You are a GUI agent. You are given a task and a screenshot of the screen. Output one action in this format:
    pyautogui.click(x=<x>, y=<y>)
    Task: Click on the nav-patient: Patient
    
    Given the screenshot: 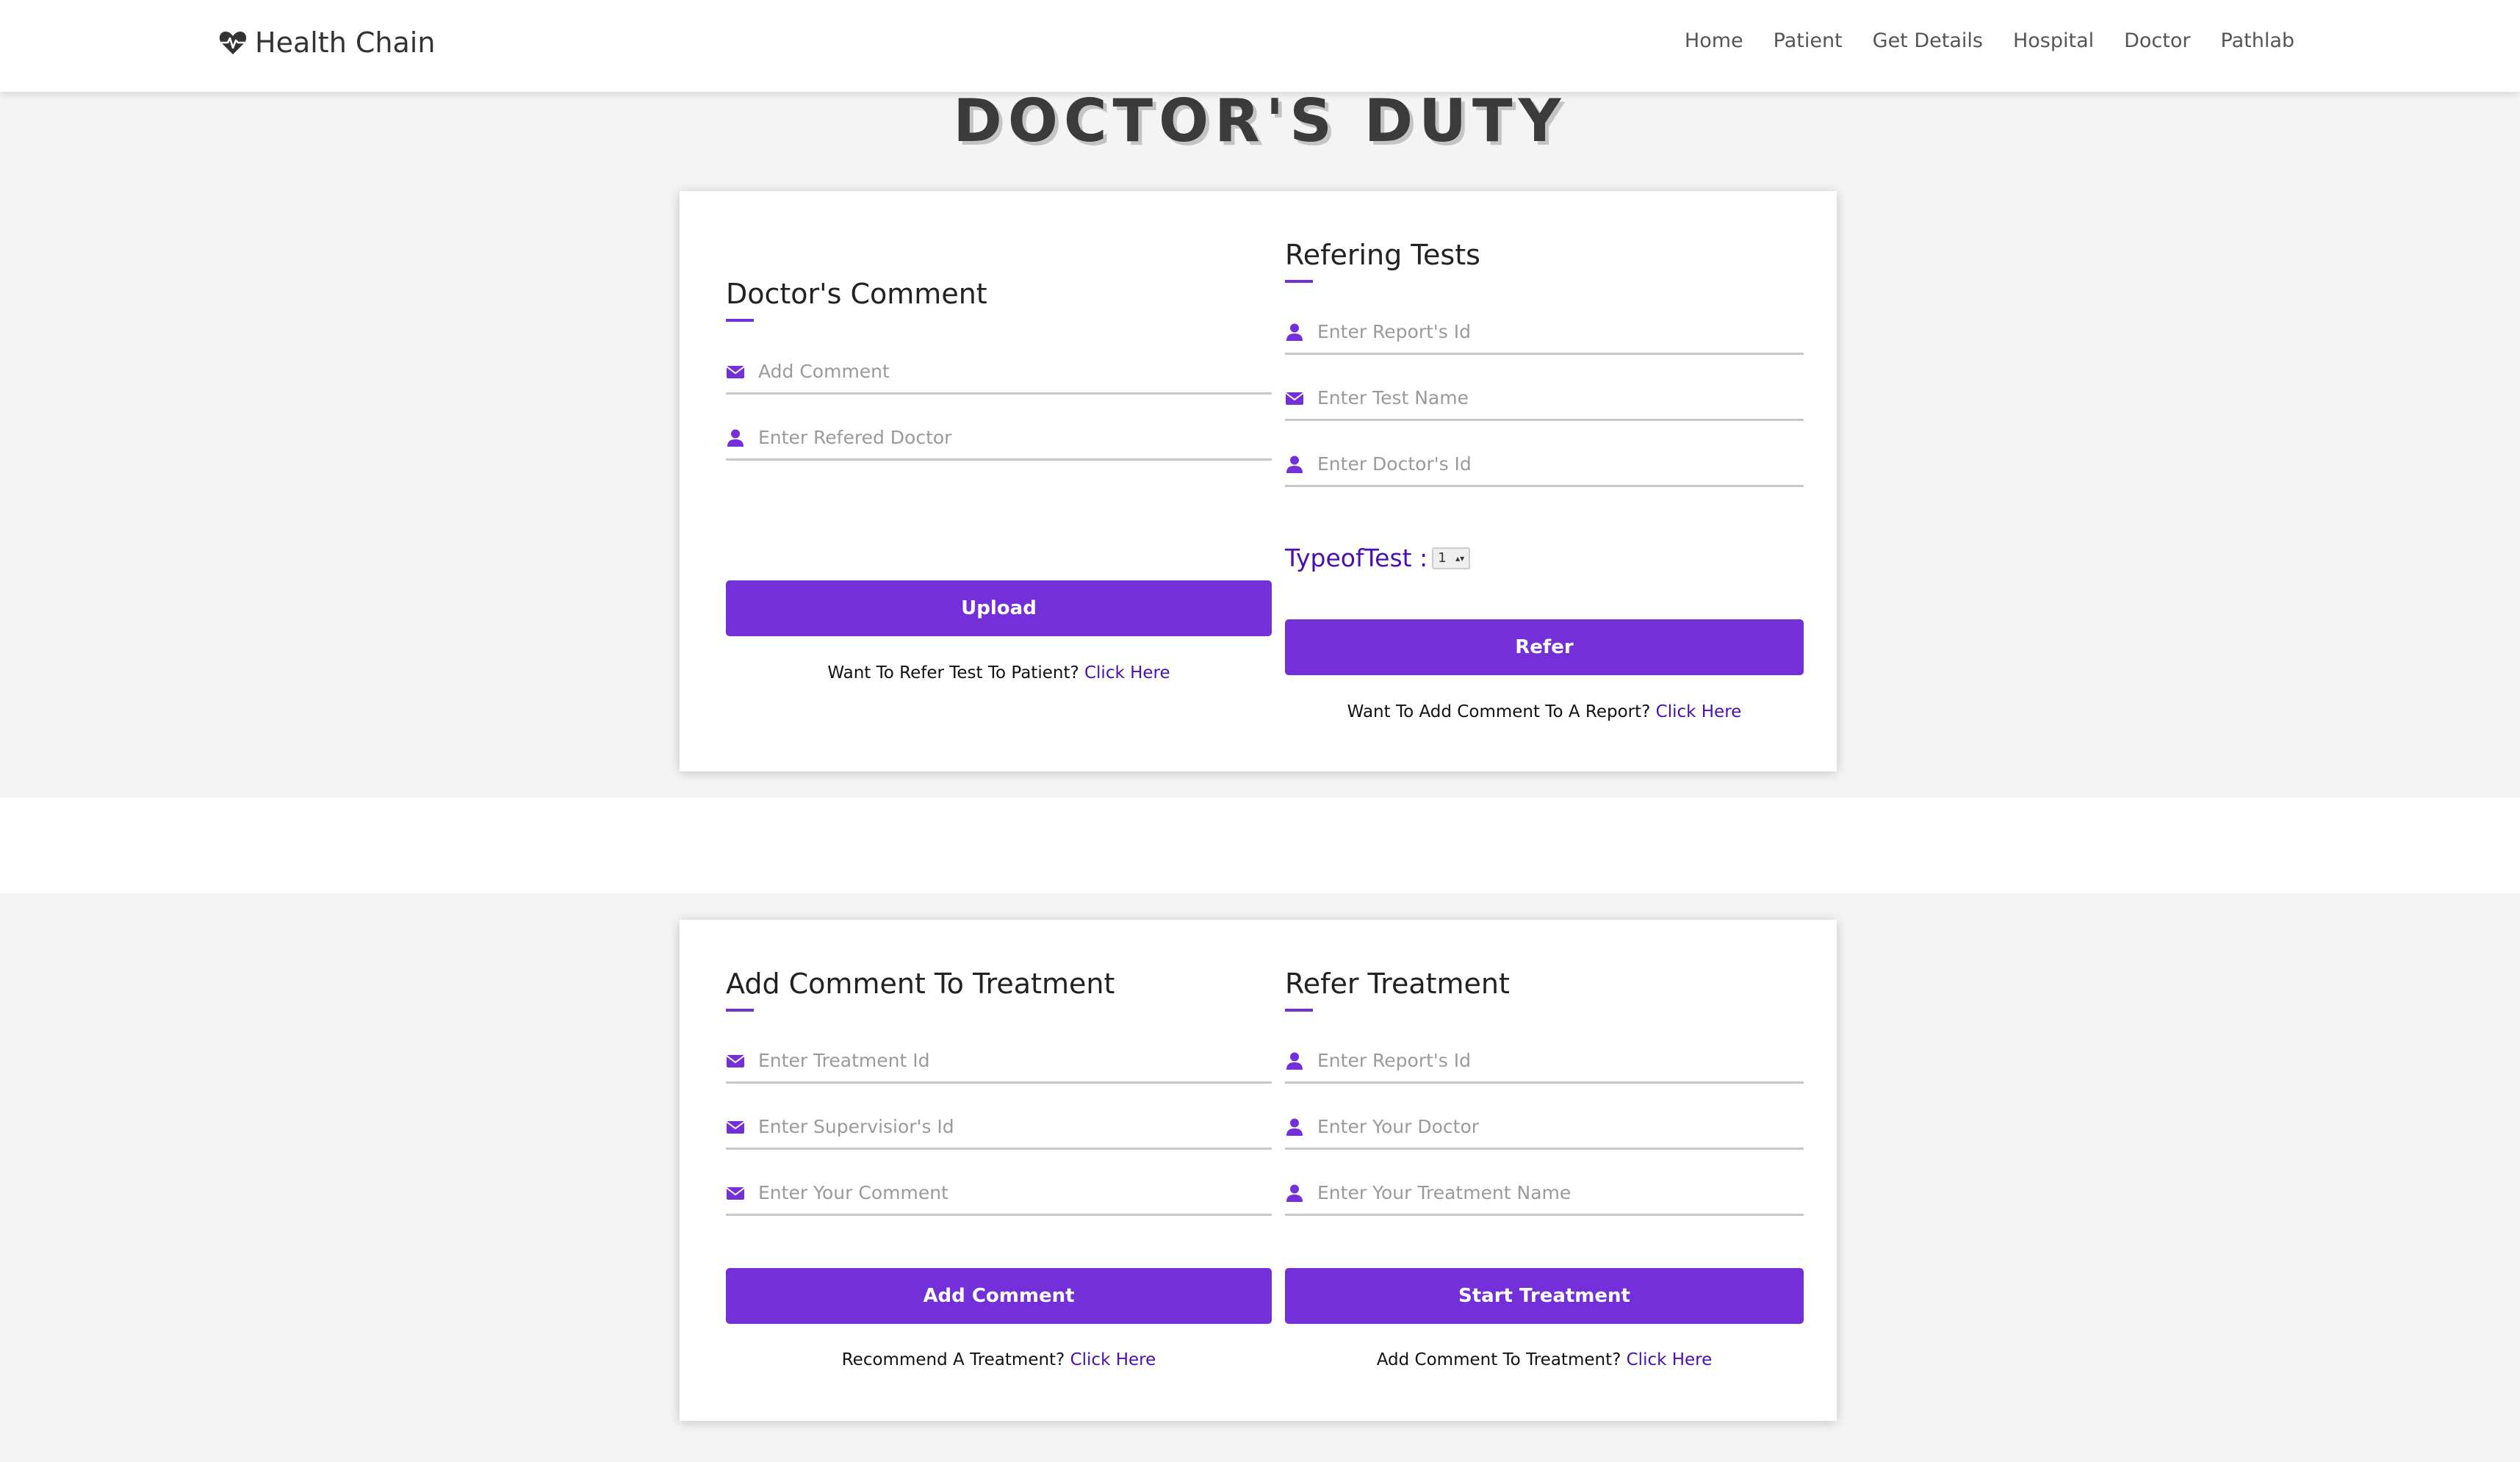 What is the action you would take?
    pyautogui.click(x=1808, y=40)
    